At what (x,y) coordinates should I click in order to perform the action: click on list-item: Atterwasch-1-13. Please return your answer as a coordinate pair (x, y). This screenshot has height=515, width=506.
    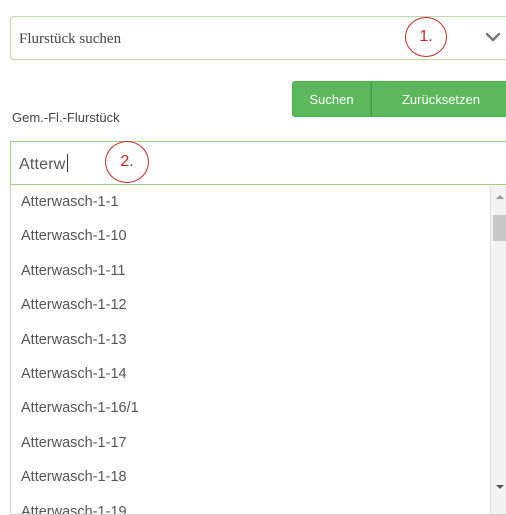
    Looking at the image, I should click on (250, 340).